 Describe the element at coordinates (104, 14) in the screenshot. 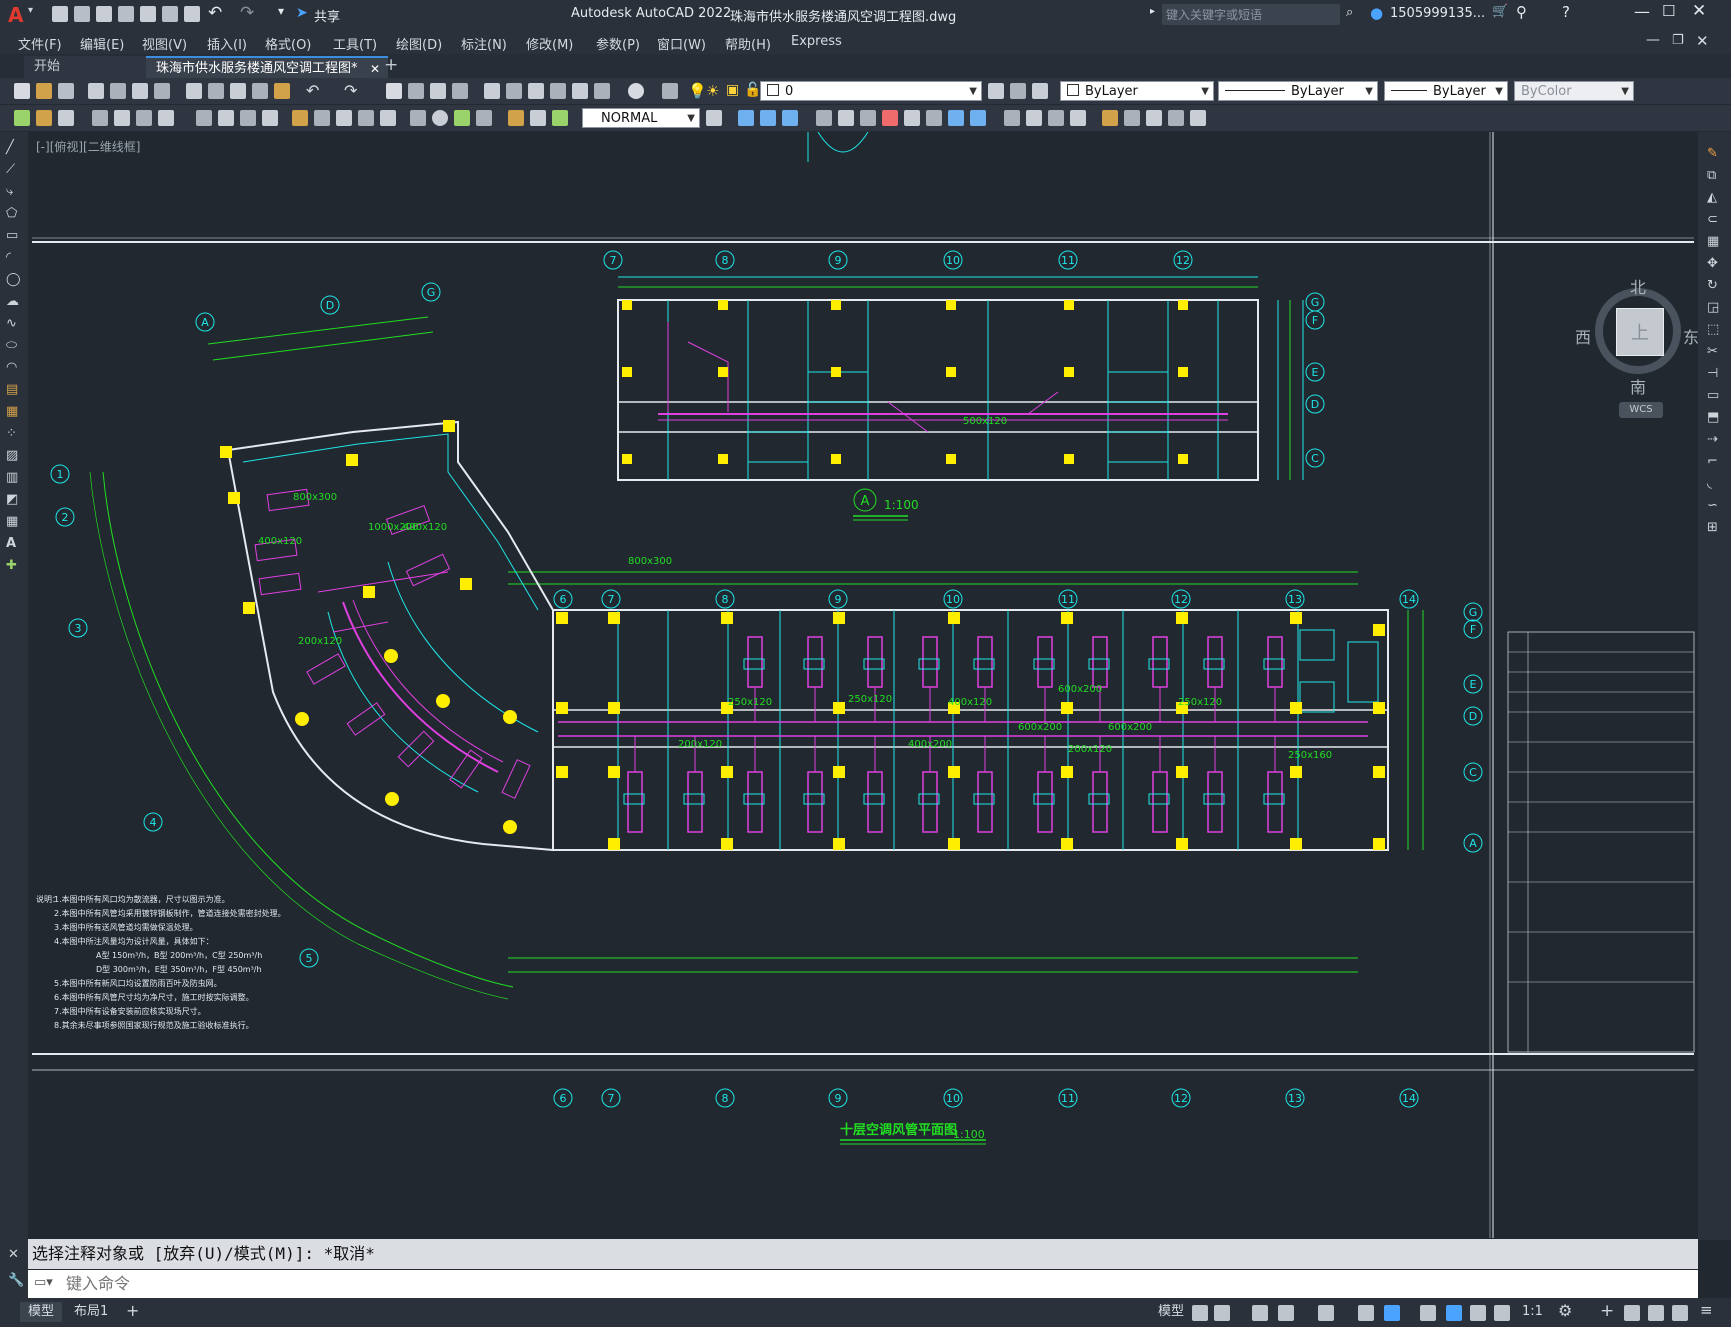

I see `save-icon` at that location.